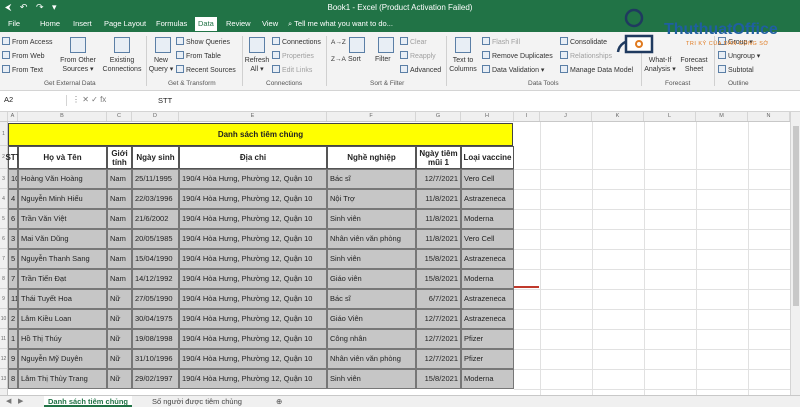 The width and height of the screenshot is (800, 407). I want to click on sheet-tab-so-nguoi: Số người được tiêm chủng, so click(197, 401).